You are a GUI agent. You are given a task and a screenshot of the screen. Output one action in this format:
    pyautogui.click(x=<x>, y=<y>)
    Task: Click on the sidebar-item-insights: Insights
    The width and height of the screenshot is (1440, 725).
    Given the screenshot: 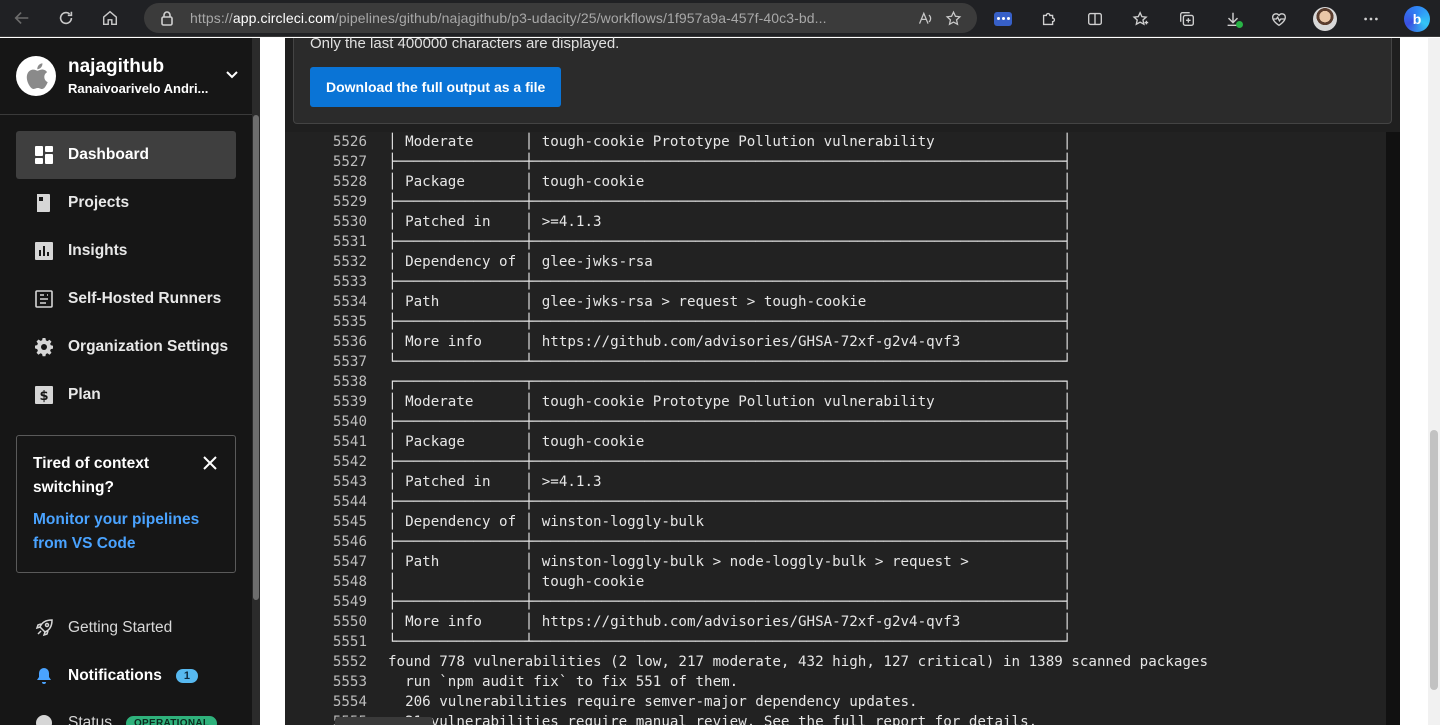 What is the action you would take?
    pyautogui.click(x=126, y=251)
    